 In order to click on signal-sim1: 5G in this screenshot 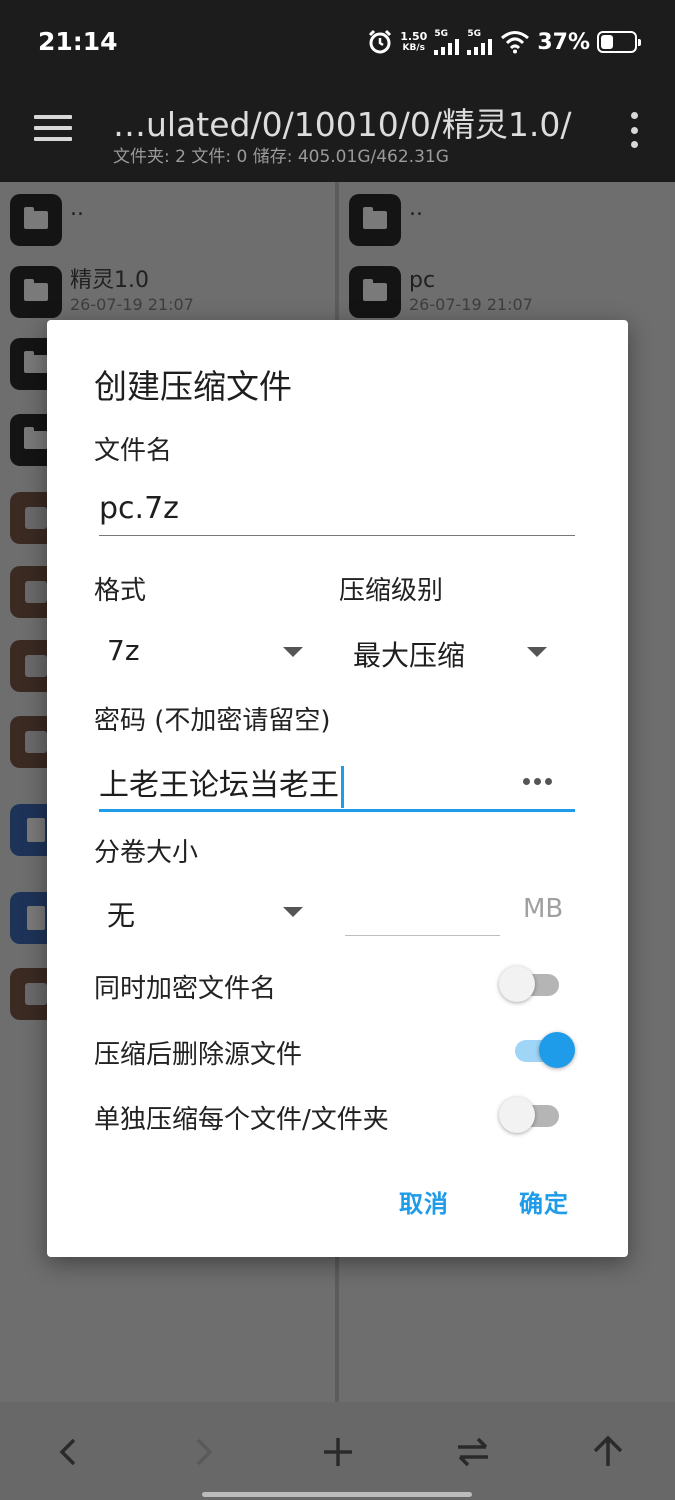, I will do `click(447, 42)`.